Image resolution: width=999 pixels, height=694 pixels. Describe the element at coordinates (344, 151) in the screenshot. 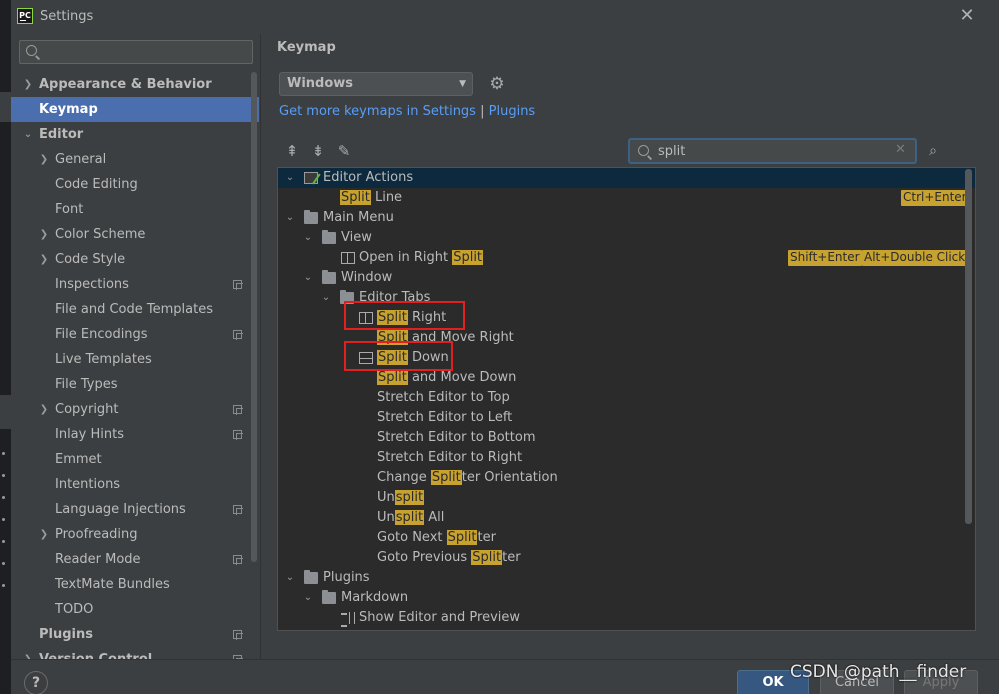

I see `edit-pencil-icon: ✎` at that location.